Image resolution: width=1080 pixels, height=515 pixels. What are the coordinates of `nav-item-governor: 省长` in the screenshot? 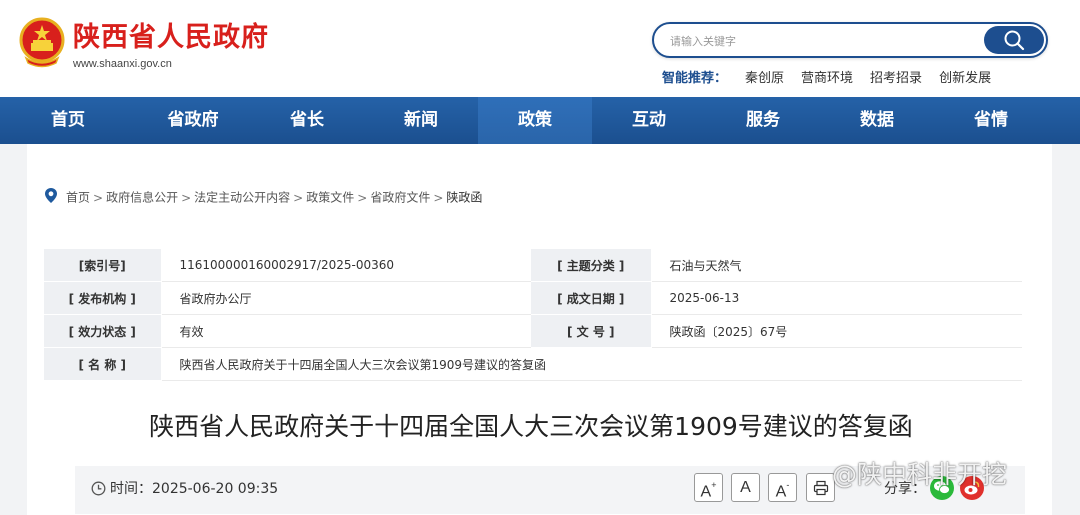 It's located at (307, 120).